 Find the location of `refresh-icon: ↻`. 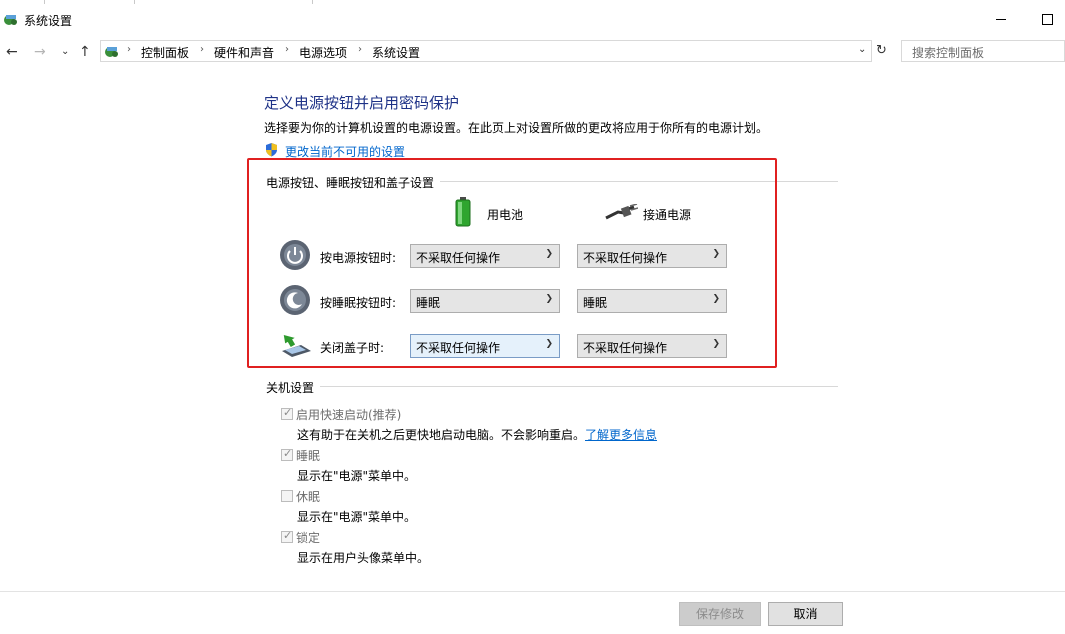

refresh-icon: ↻ is located at coordinates (881, 50).